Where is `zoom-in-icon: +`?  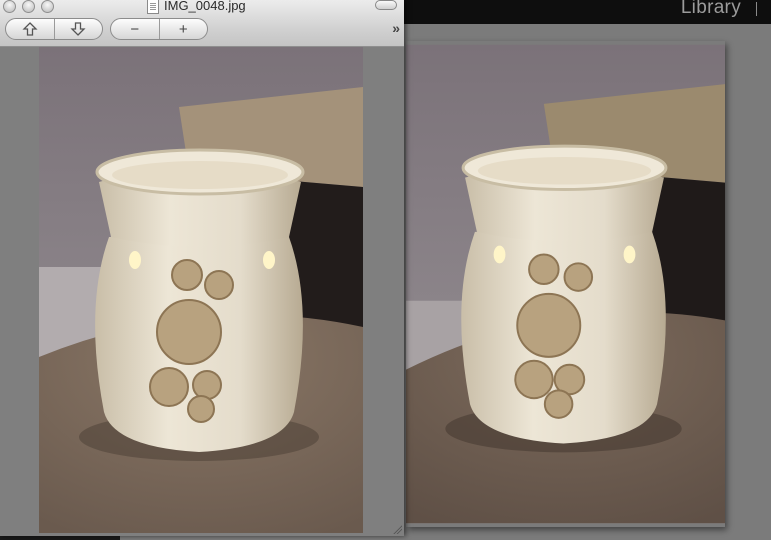
zoom-in-icon: + is located at coordinates (183, 29).